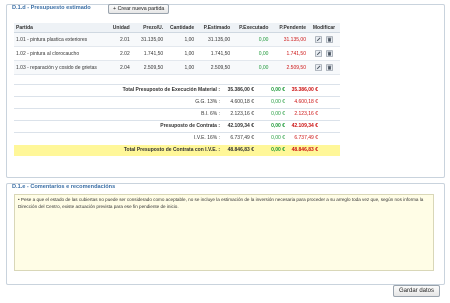 This screenshot has width=450, height=303. Describe the element at coordinates (64, 187) in the screenshot. I see `comments-legend: D.1.e - Comentarios e recomendacións` at that location.